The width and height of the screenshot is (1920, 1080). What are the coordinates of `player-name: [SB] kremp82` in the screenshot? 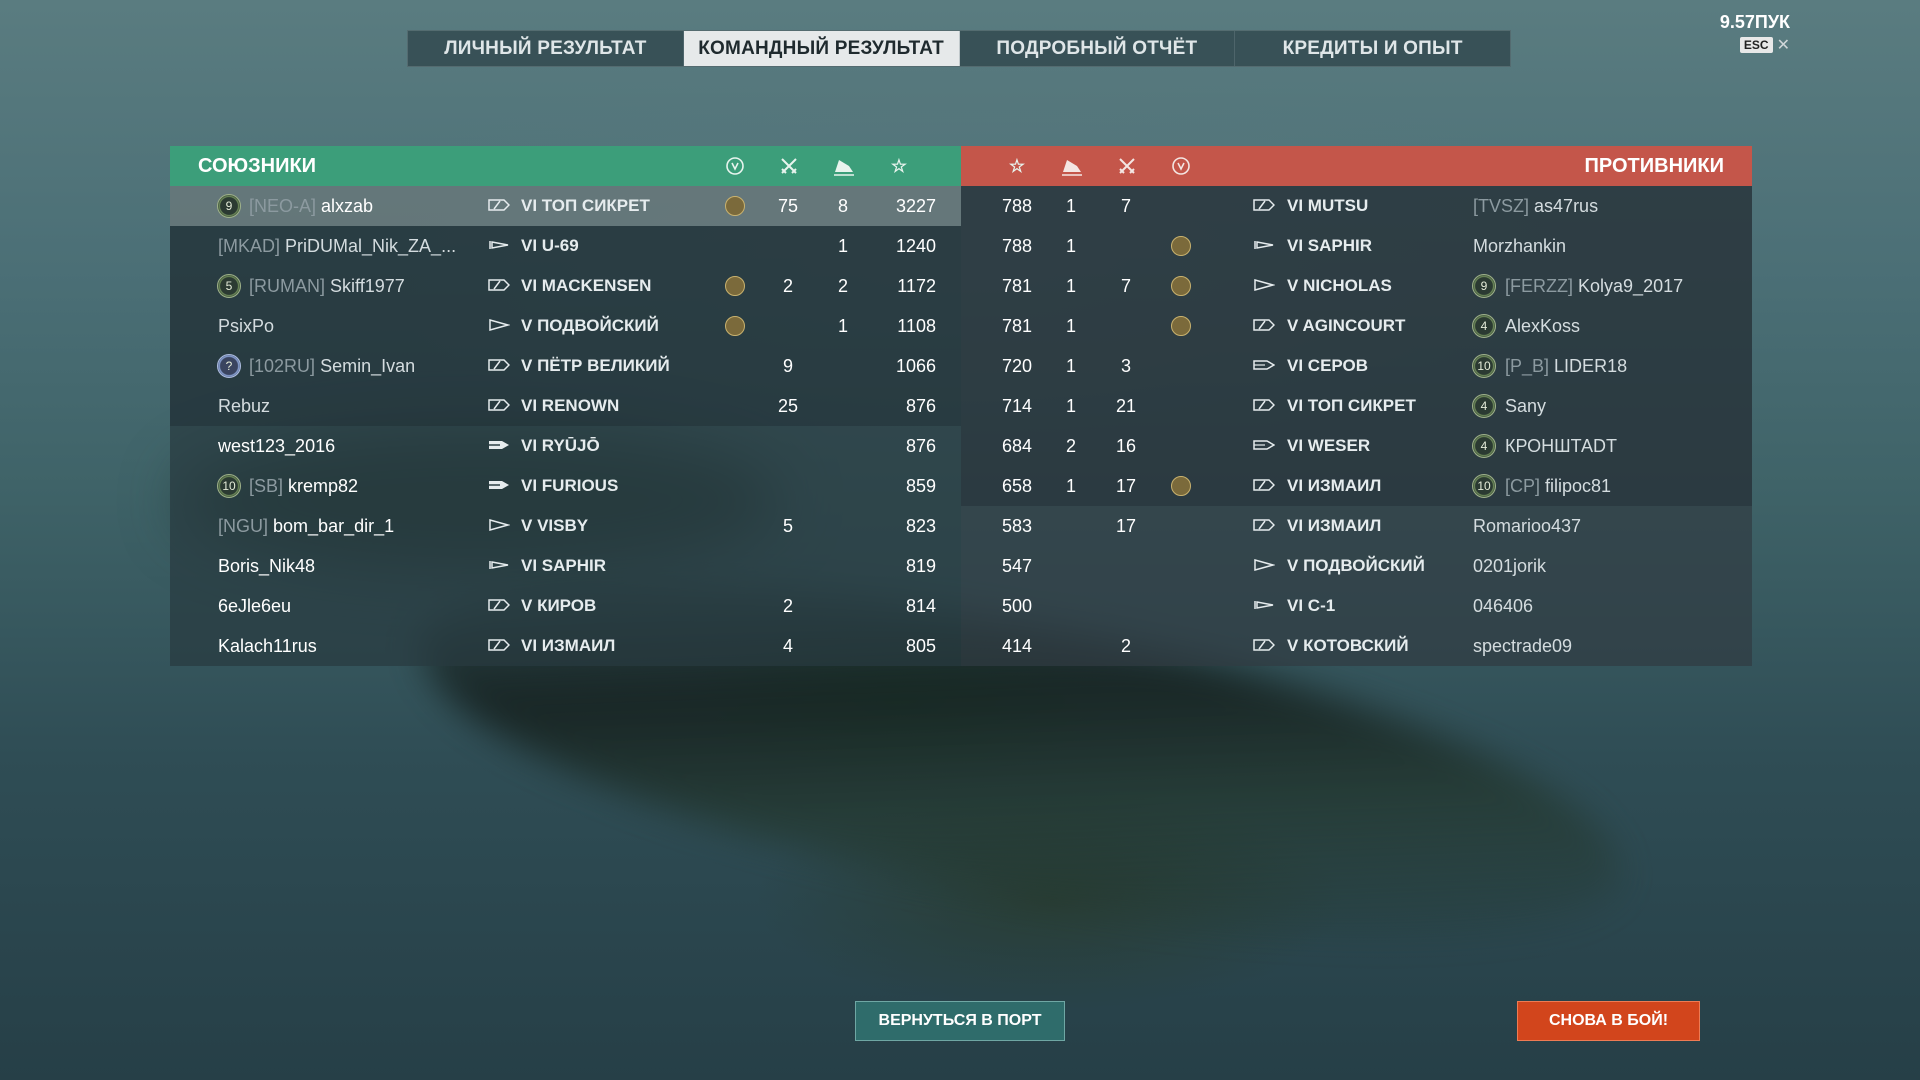 It's located at (303, 486).